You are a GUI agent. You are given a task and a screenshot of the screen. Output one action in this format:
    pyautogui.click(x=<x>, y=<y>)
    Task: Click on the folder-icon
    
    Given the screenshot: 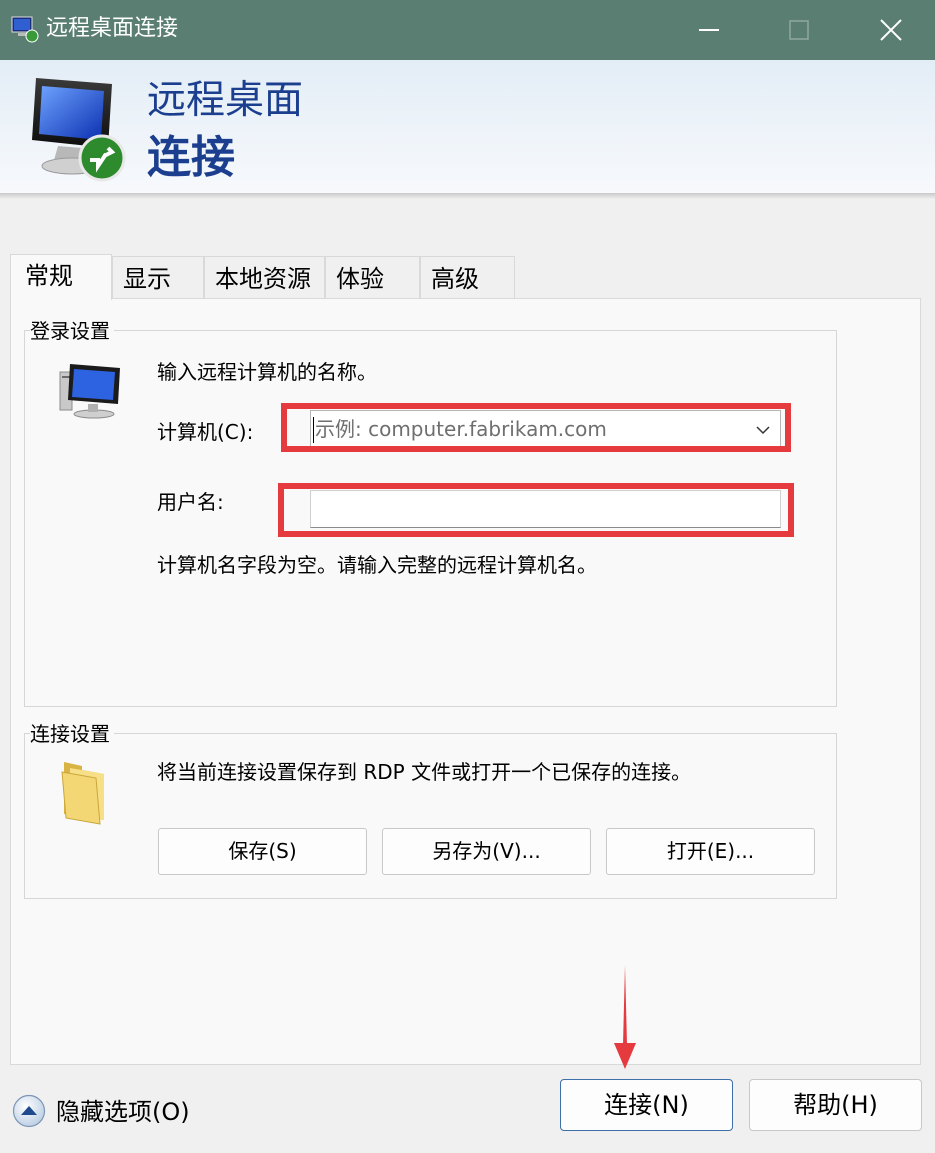 What is the action you would take?
    pyautogui.click(x=82, y=793)
    